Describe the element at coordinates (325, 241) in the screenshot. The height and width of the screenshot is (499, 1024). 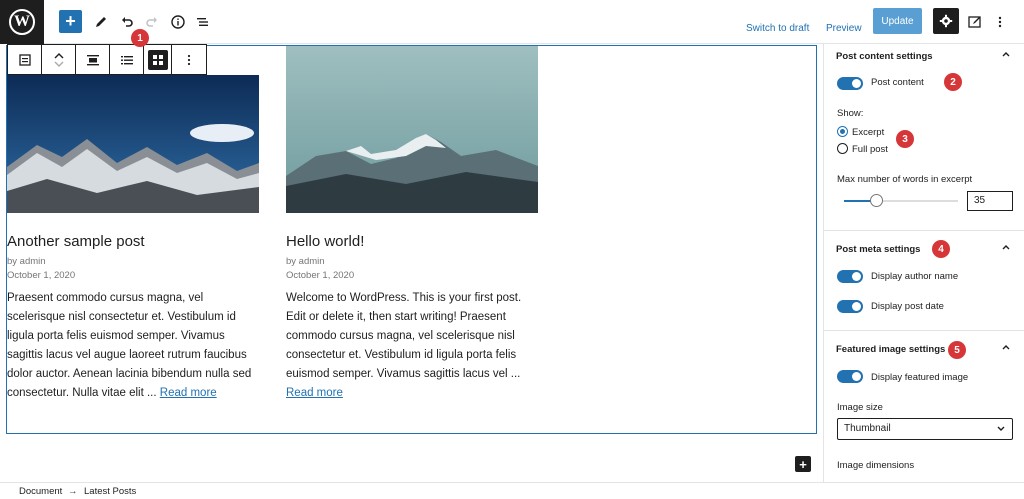
I see `post-title: Hello world!` at that location.